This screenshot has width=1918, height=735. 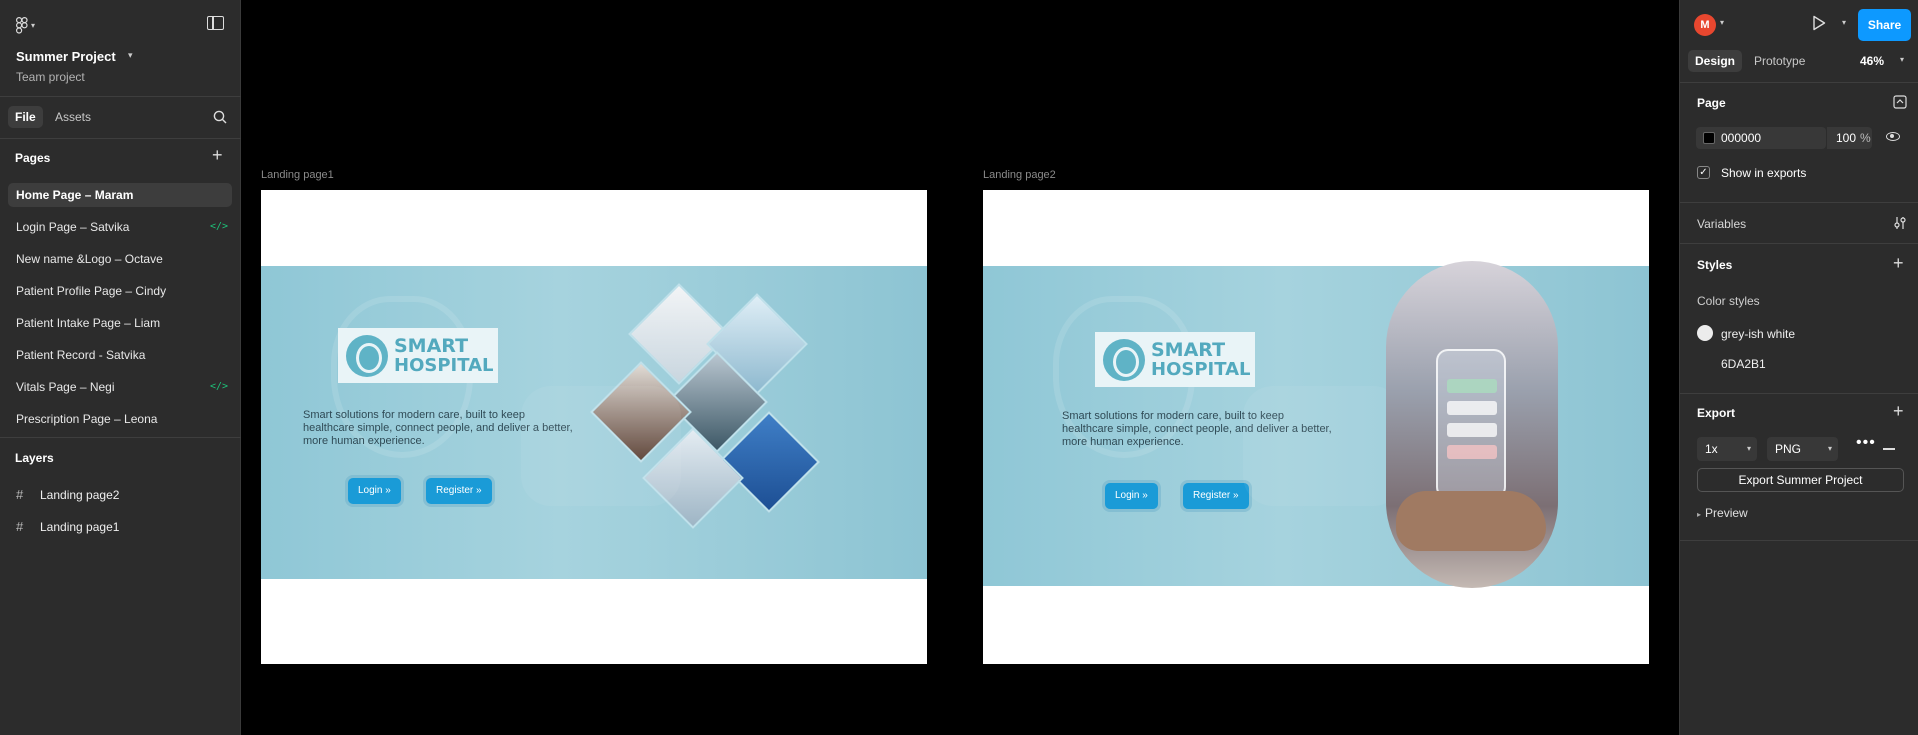 What do you see at coordinates (1703, 172) in the screenshot?
I see `show-in-exports-checkbox: ✓` at bounding box center [1703, 172].